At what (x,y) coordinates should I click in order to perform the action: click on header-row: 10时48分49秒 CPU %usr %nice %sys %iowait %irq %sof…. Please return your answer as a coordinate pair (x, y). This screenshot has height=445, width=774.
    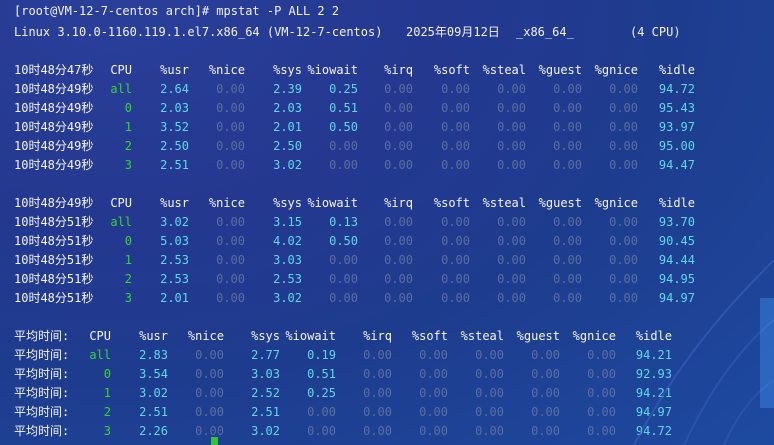
    Looking at the image, I should click on (387, 203).